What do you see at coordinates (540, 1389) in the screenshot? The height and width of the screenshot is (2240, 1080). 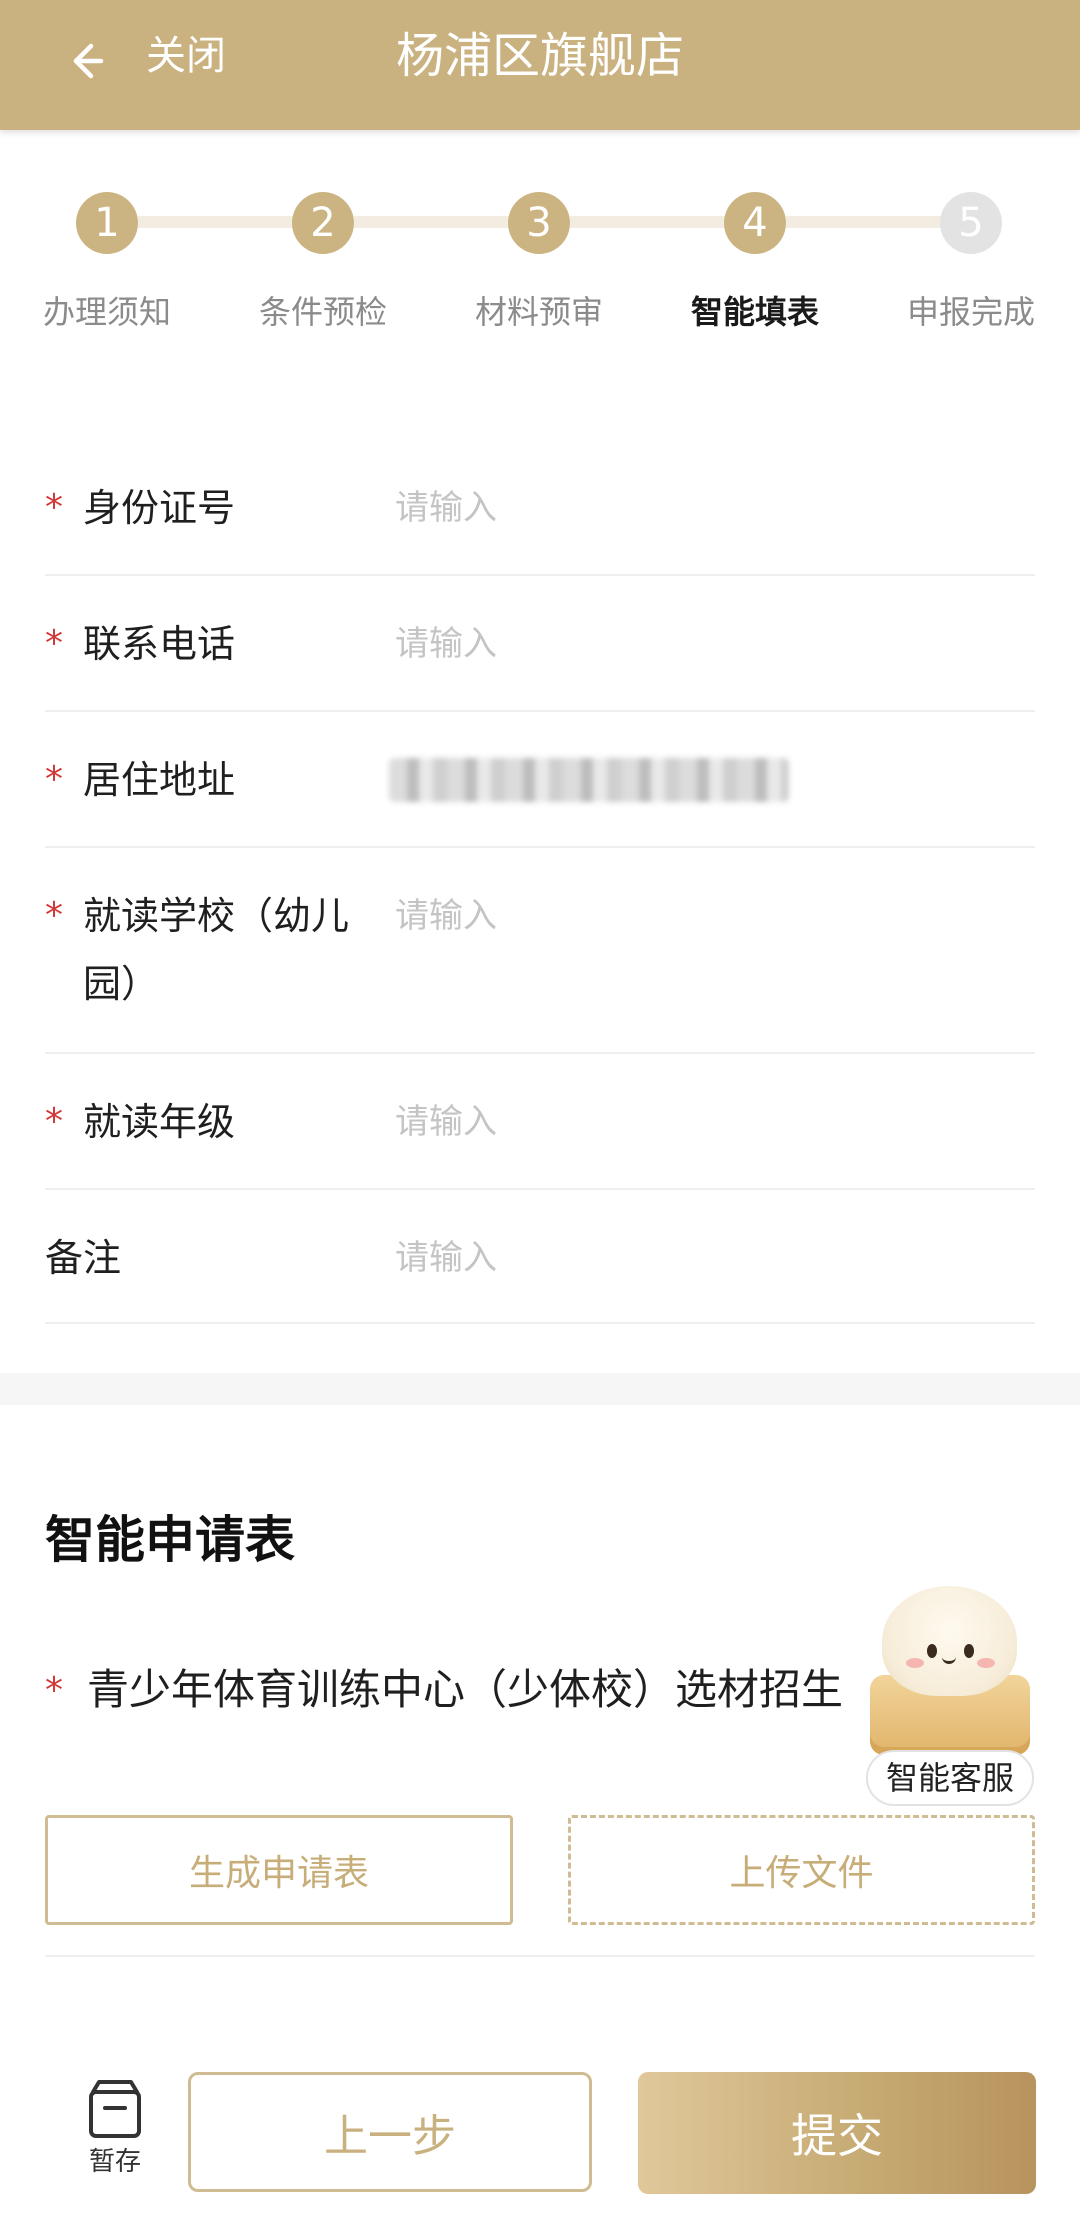 I see `section-divider` at bounding box center [540, 1389].